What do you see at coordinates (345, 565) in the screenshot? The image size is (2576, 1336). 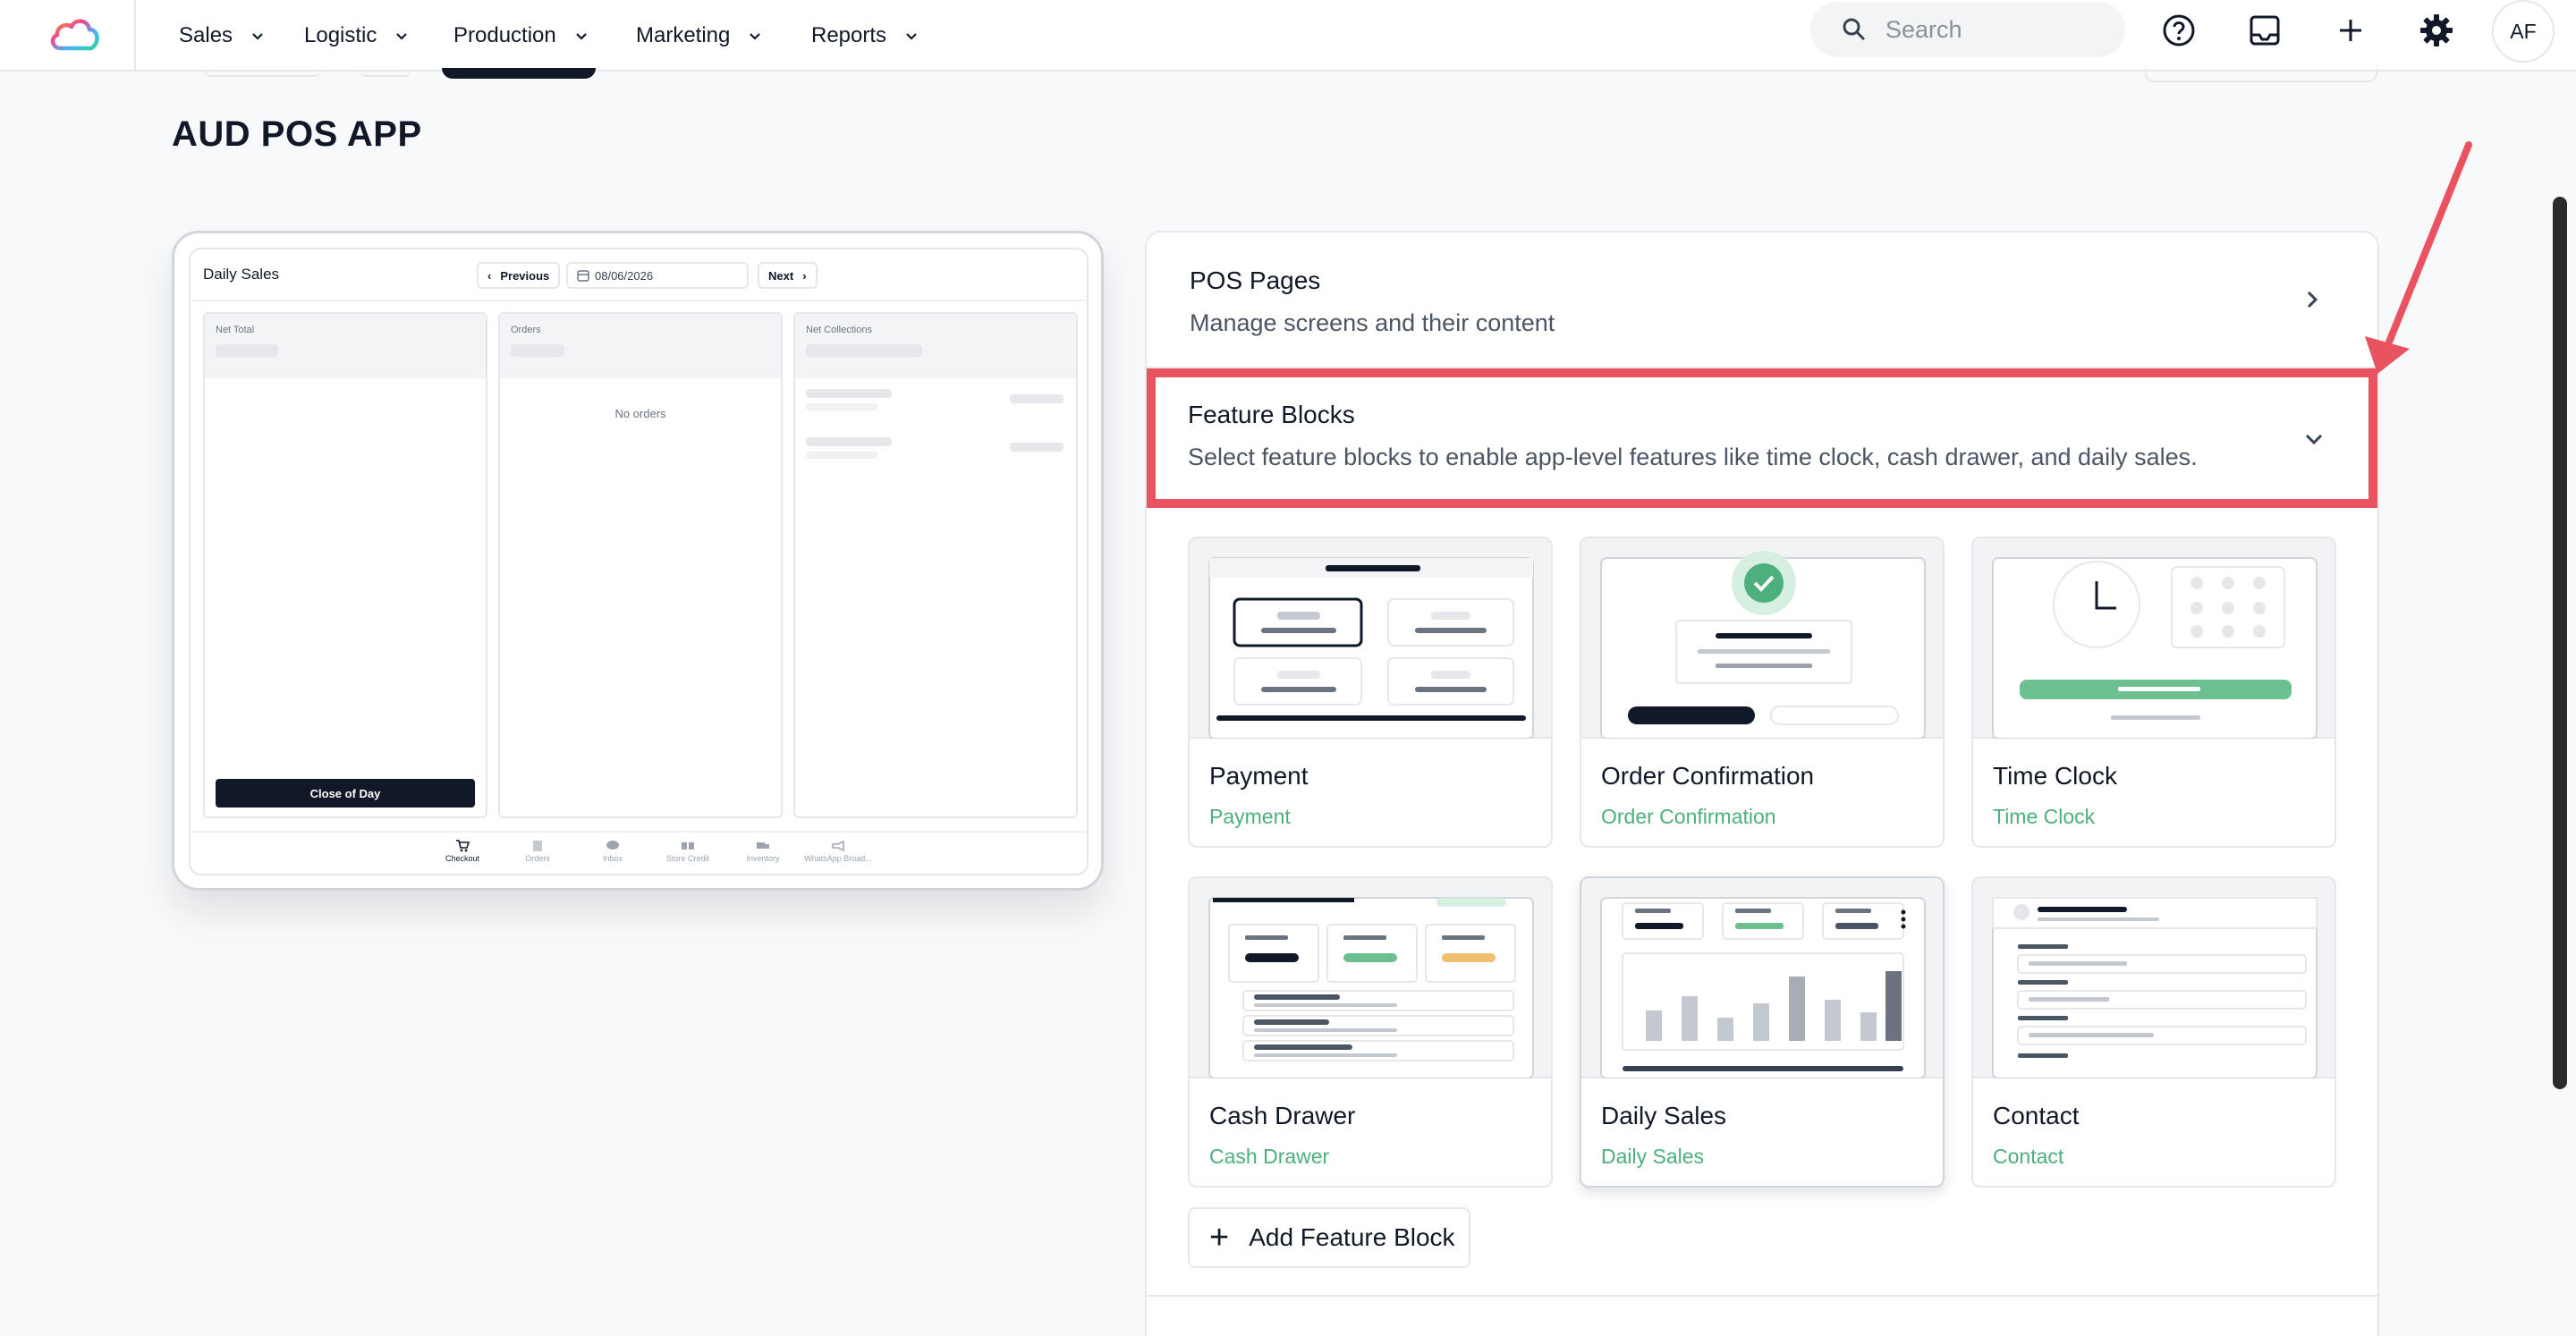 I see `preview-column-net-total: Net Total Close of Day` at bounding box center [345, 565].